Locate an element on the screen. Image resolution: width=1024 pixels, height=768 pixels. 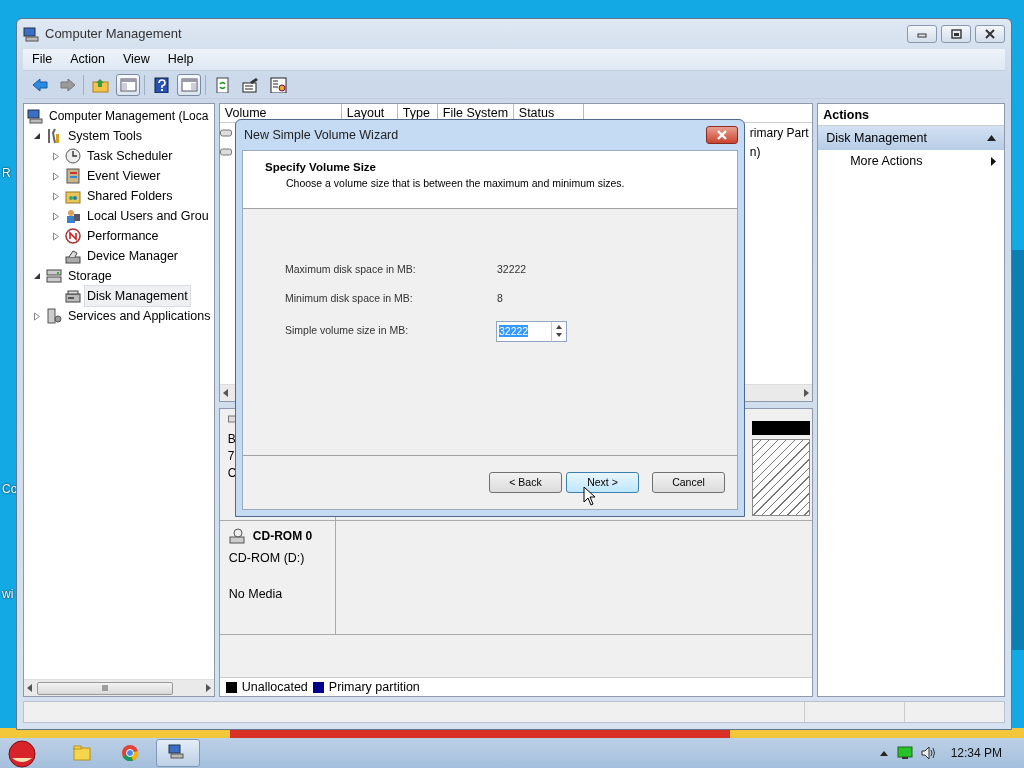
dialog-title: New Simple Volume Wizard is located at coordinates (321, 135).